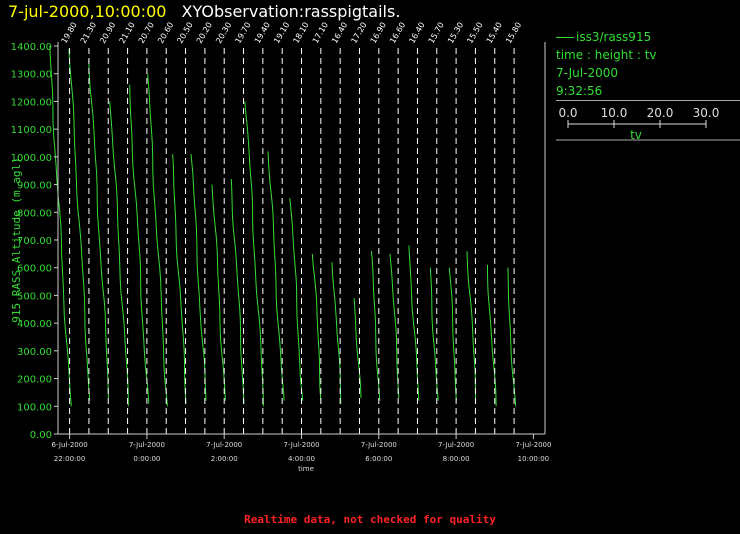  I want to click on legend-date: 7-Jul-2000, so click(587, 73).